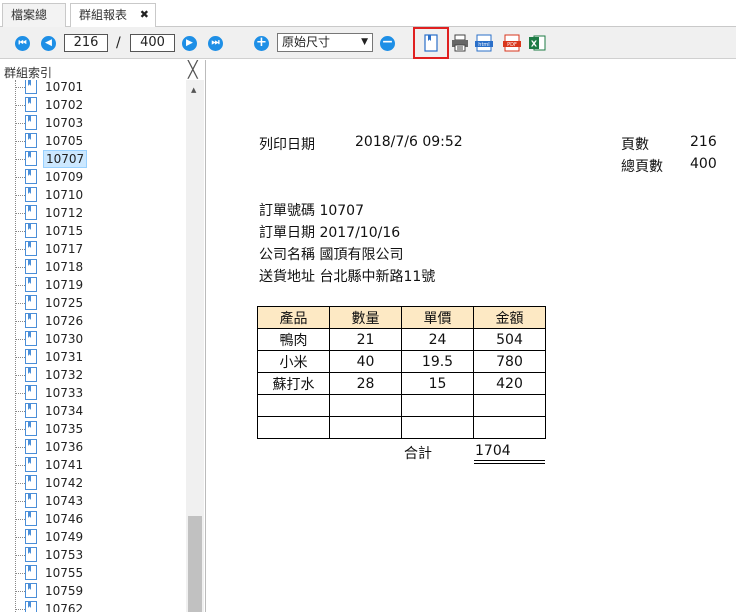 The image size is (736, 612). Describe the element at coordinates (293, 383) in the screenshot. I see `table-cell: 蘇打水` at that location.